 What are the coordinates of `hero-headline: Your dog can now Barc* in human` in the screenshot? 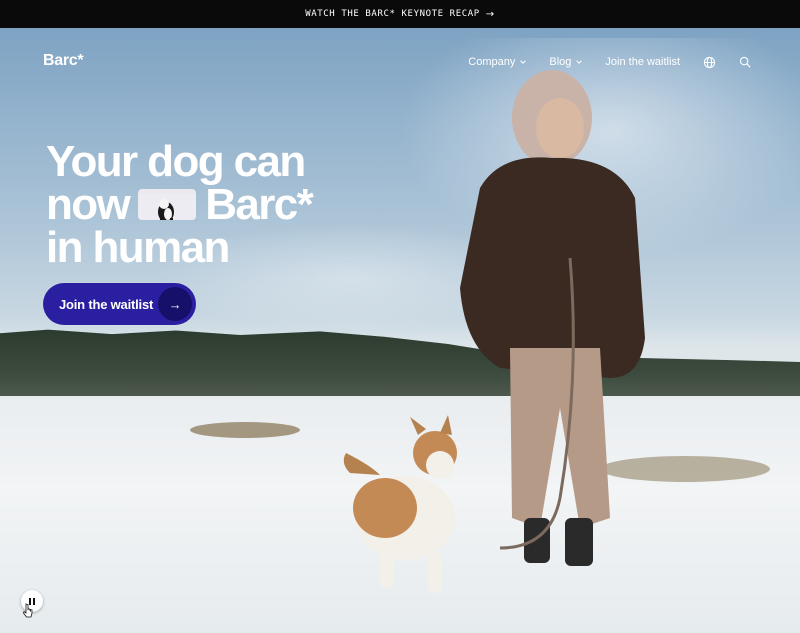 It's located at (180, 204).